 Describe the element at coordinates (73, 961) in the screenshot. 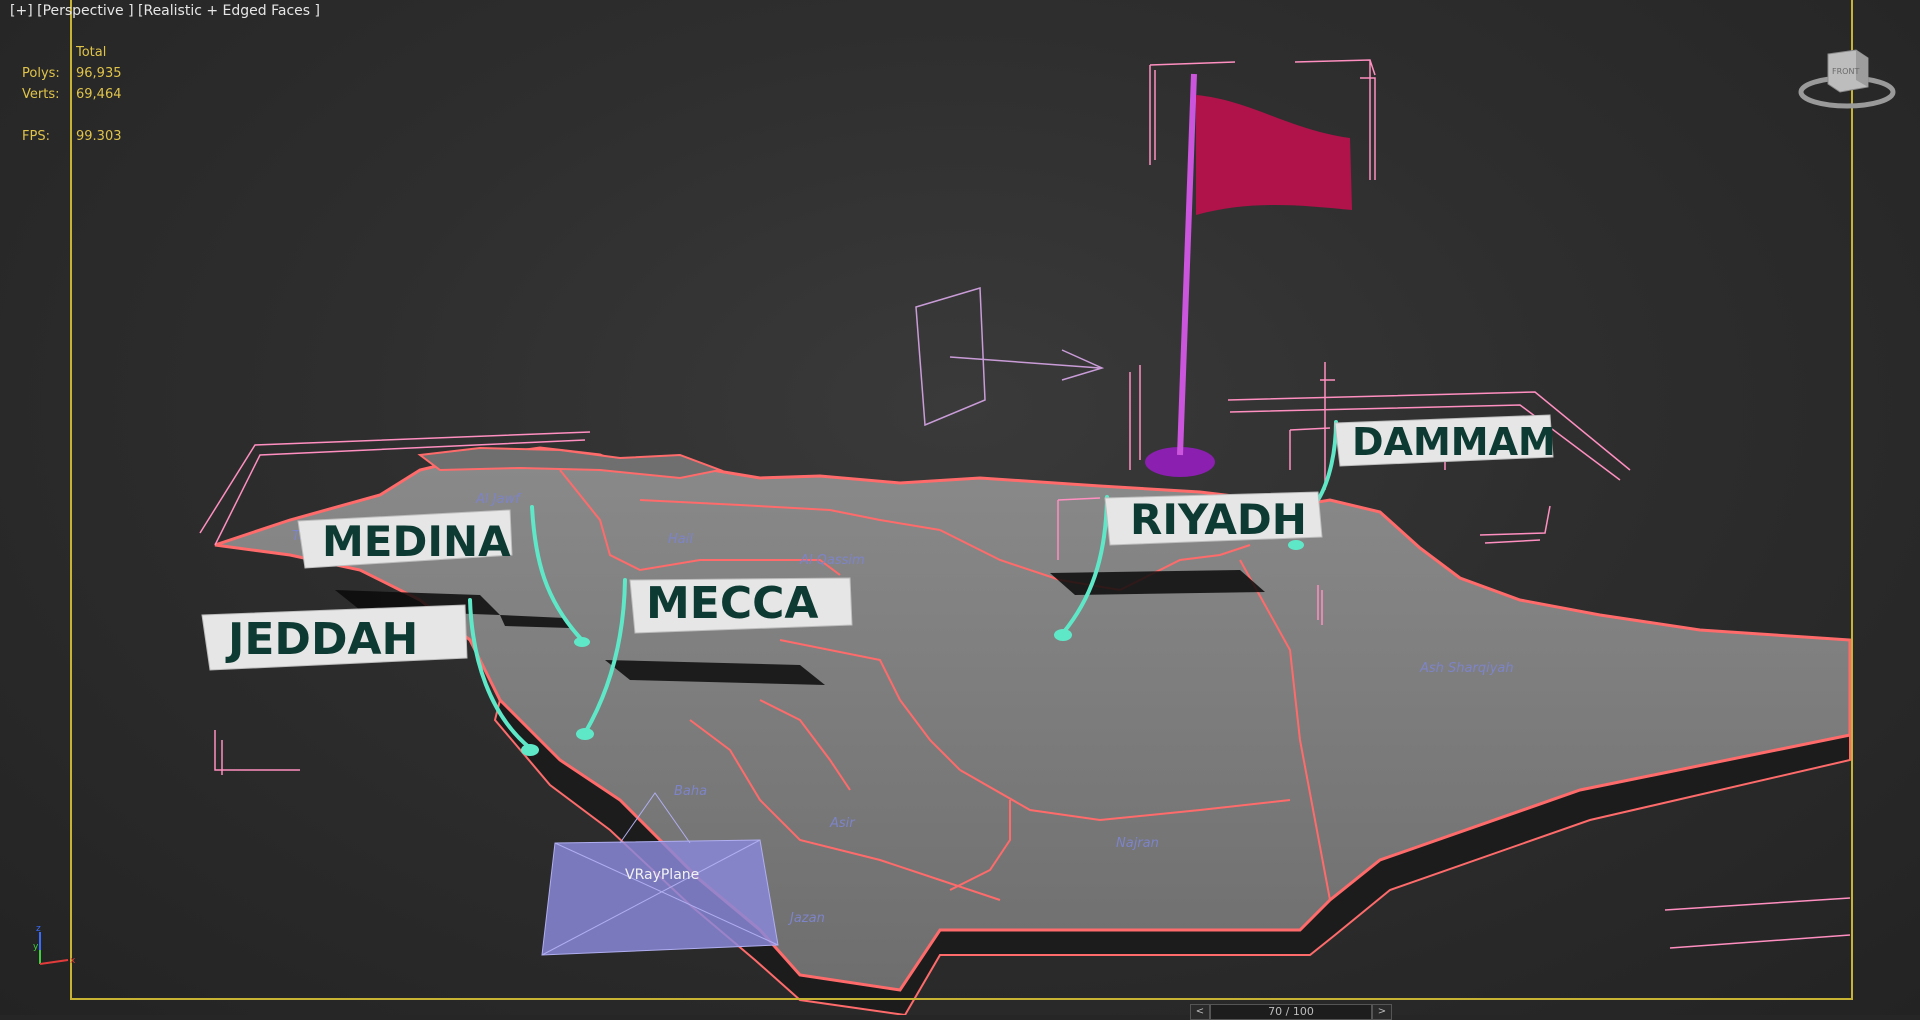

I see `axis-x-label: x` at that location.